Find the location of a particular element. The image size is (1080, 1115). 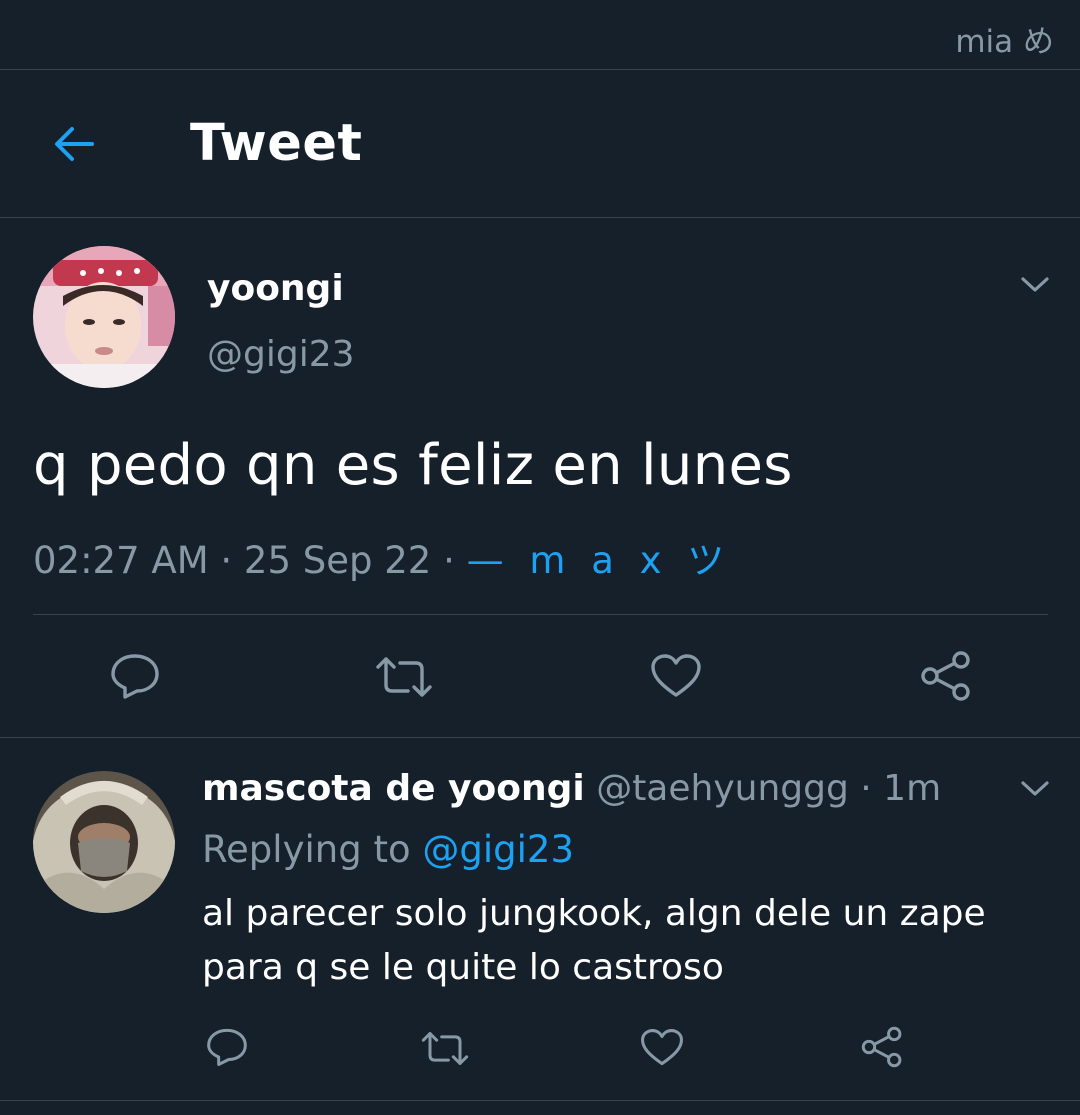

replying-mention-link: @gigi23 is located at coordinates (498, 849).